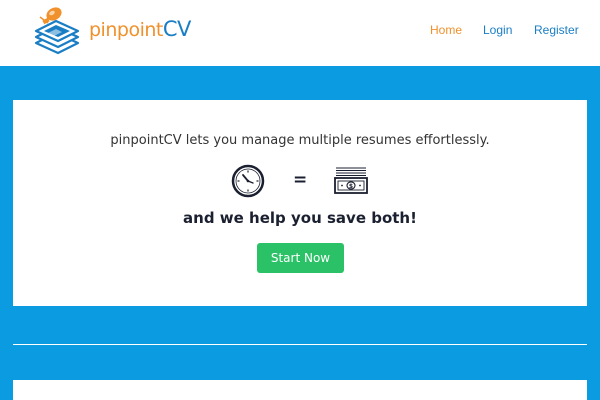 This screenshot has width=600, height=400. I want to click on logo, so click(58, 32).